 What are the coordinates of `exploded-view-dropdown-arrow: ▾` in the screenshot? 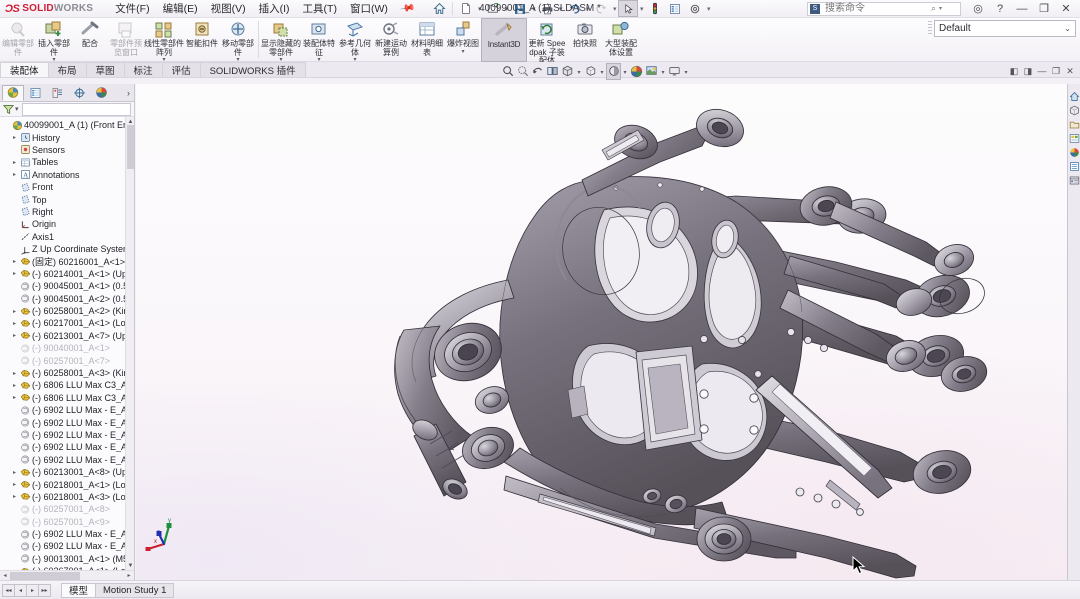 It's located at (462, 52).